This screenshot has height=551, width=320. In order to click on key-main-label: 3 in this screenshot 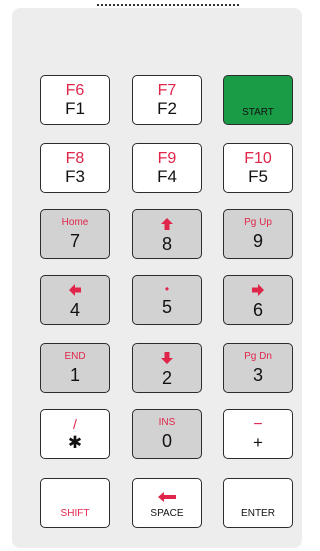, I will do `click(257, 375)`.